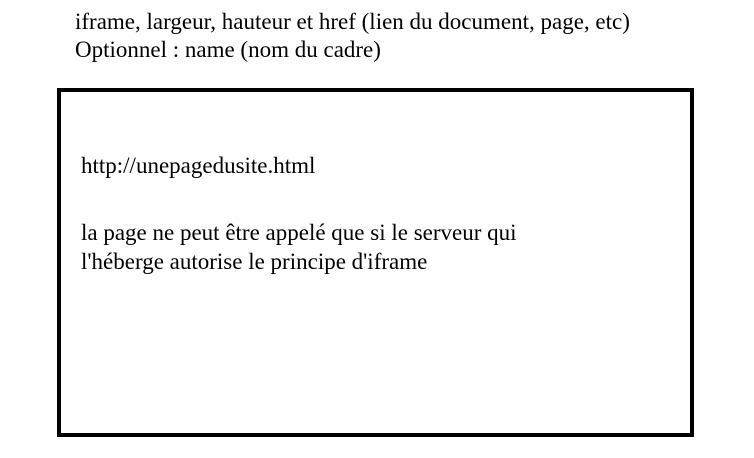 The width and height of the screenshot is (754, 458). What do you see at coordinates (254, 261) in the screenshot?
I see `iframe-note-line-2: l'héberge autorise le principe d'iframe` at bounding box center [254, 261].